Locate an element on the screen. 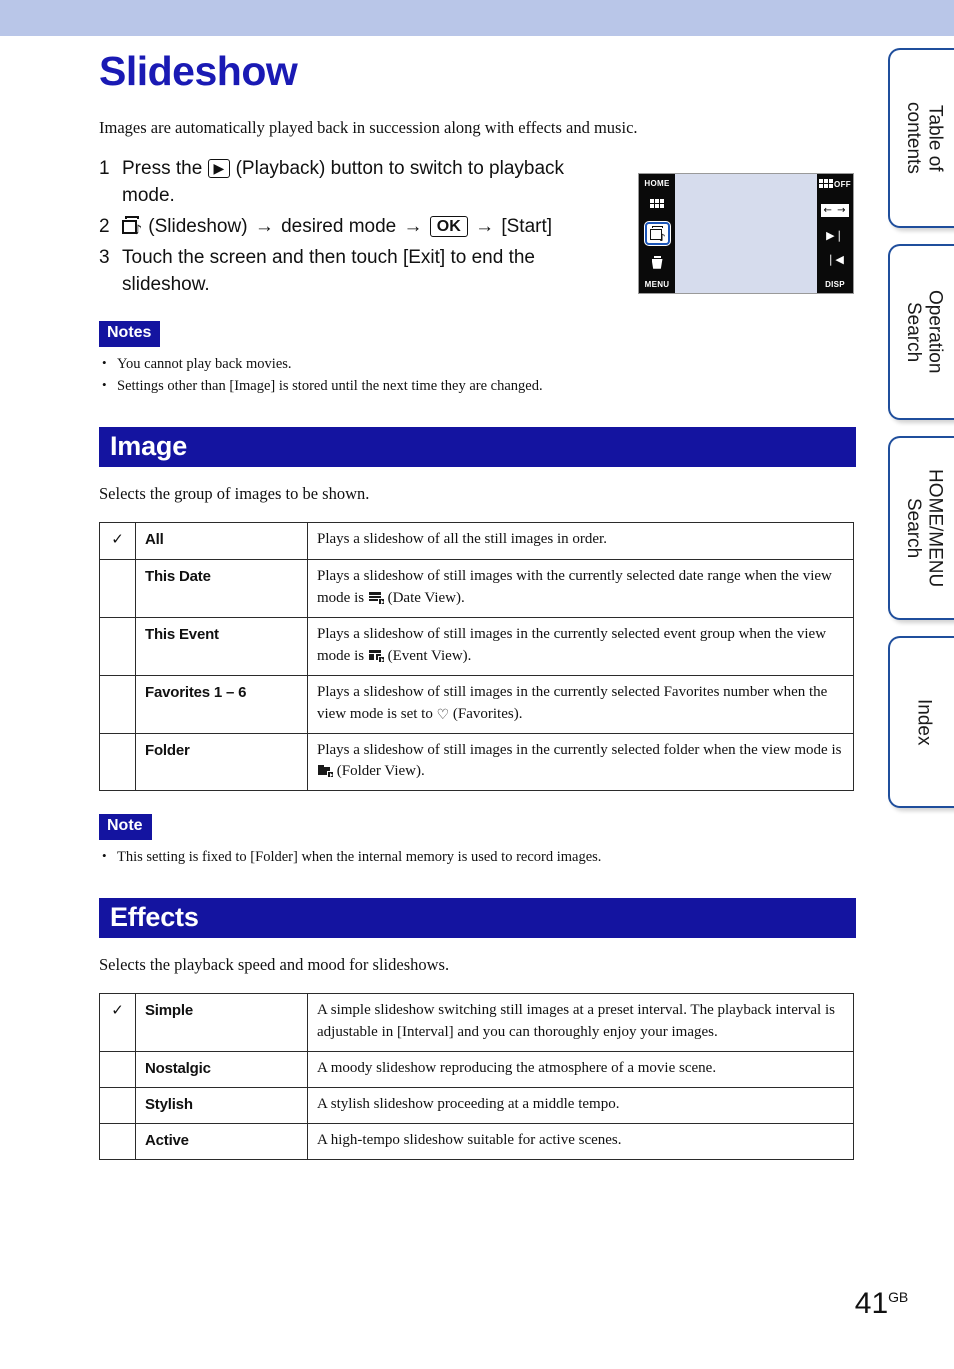  camera-screen-right-column: OFF ← → ▶❘ ❘◀ DISP is located at coordinates (835, 233).